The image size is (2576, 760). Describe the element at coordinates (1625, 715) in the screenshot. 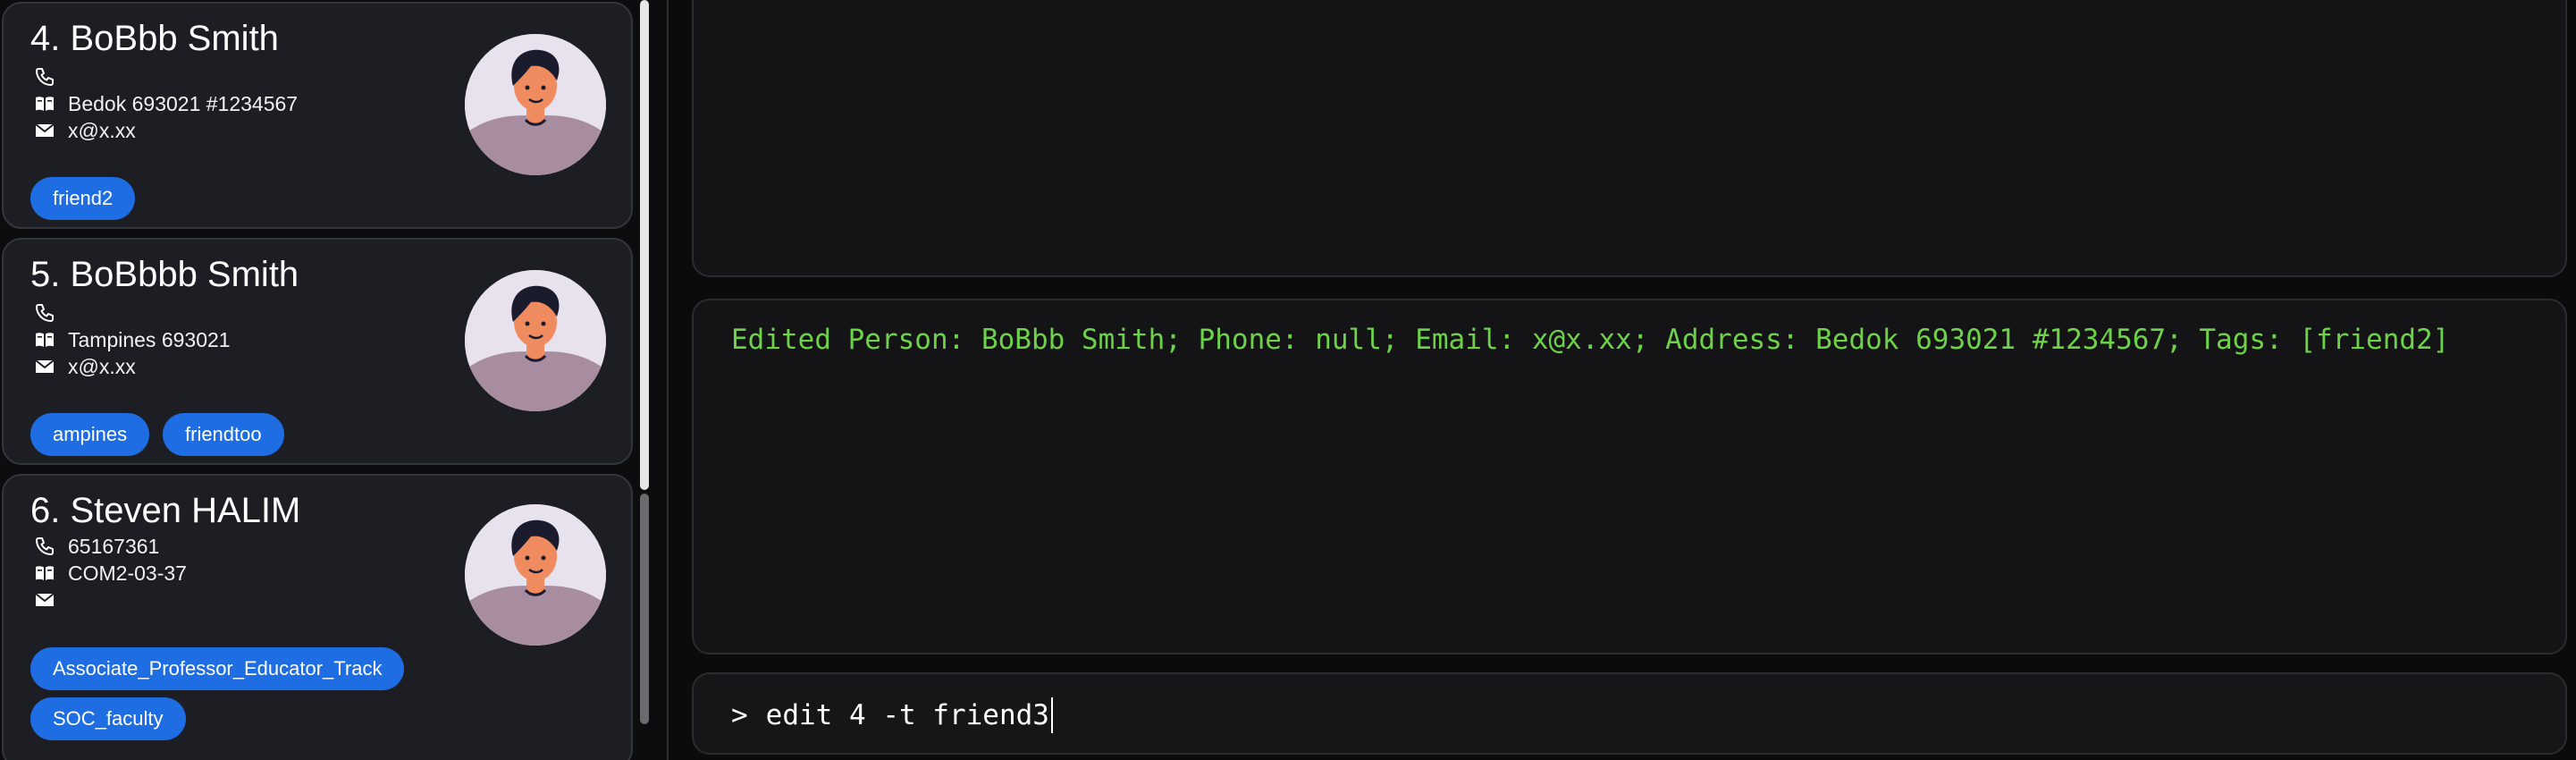

I see `command-input: > edit 4 -t friend3` at that location.